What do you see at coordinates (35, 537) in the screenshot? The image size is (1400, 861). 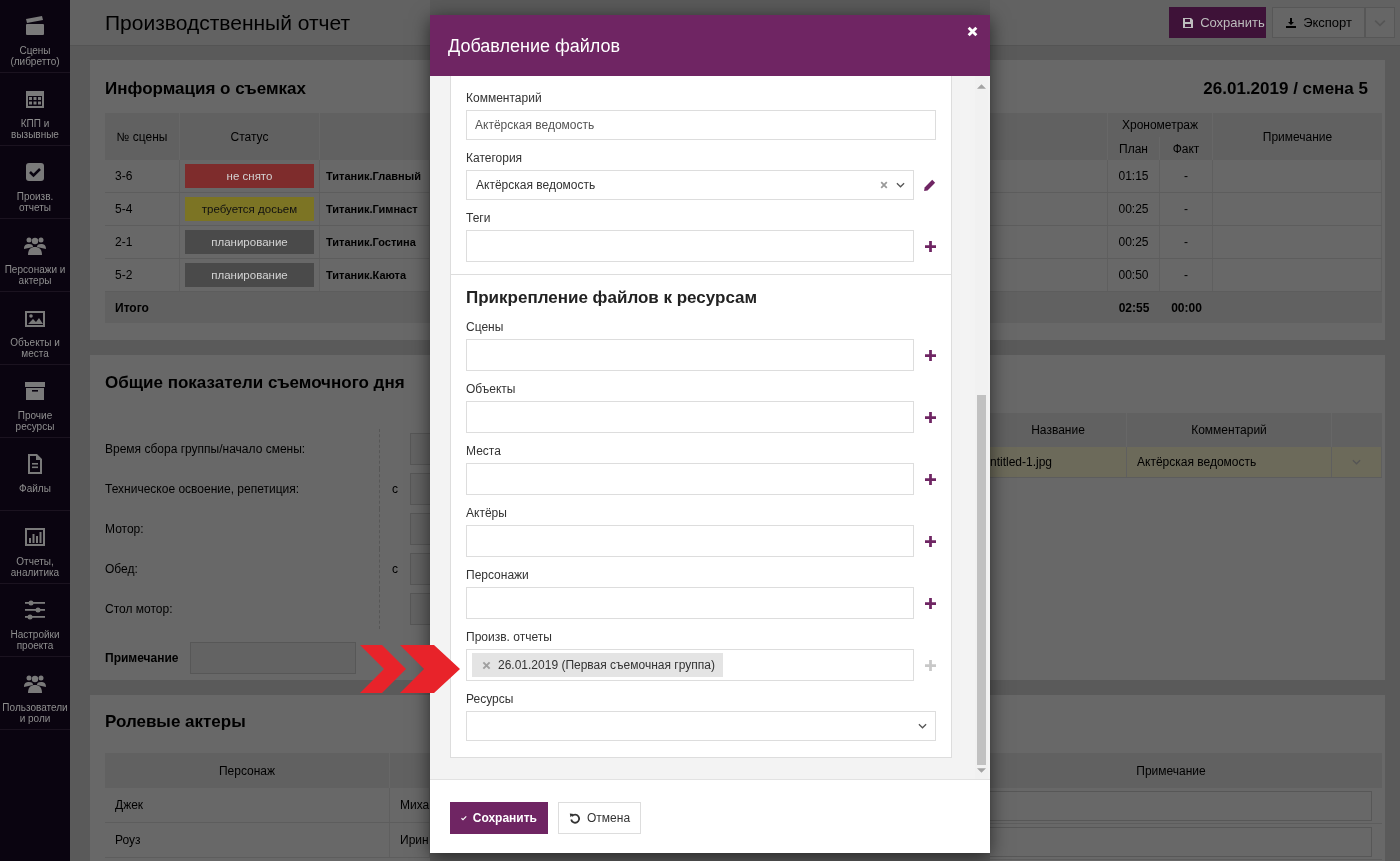 I see `bar-chart-icon` at bounding box center [35, 537].